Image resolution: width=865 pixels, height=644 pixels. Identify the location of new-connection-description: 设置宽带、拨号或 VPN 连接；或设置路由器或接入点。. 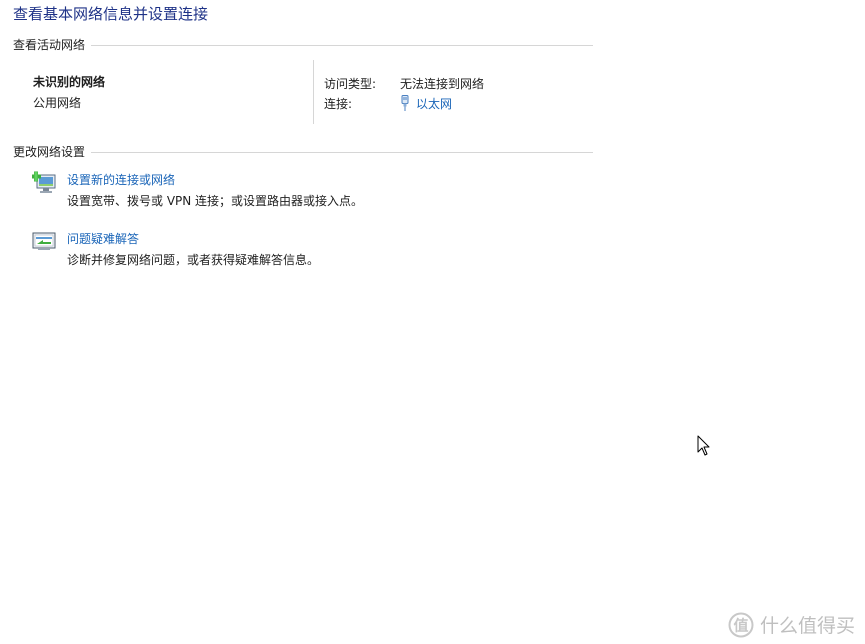
(215, 201).